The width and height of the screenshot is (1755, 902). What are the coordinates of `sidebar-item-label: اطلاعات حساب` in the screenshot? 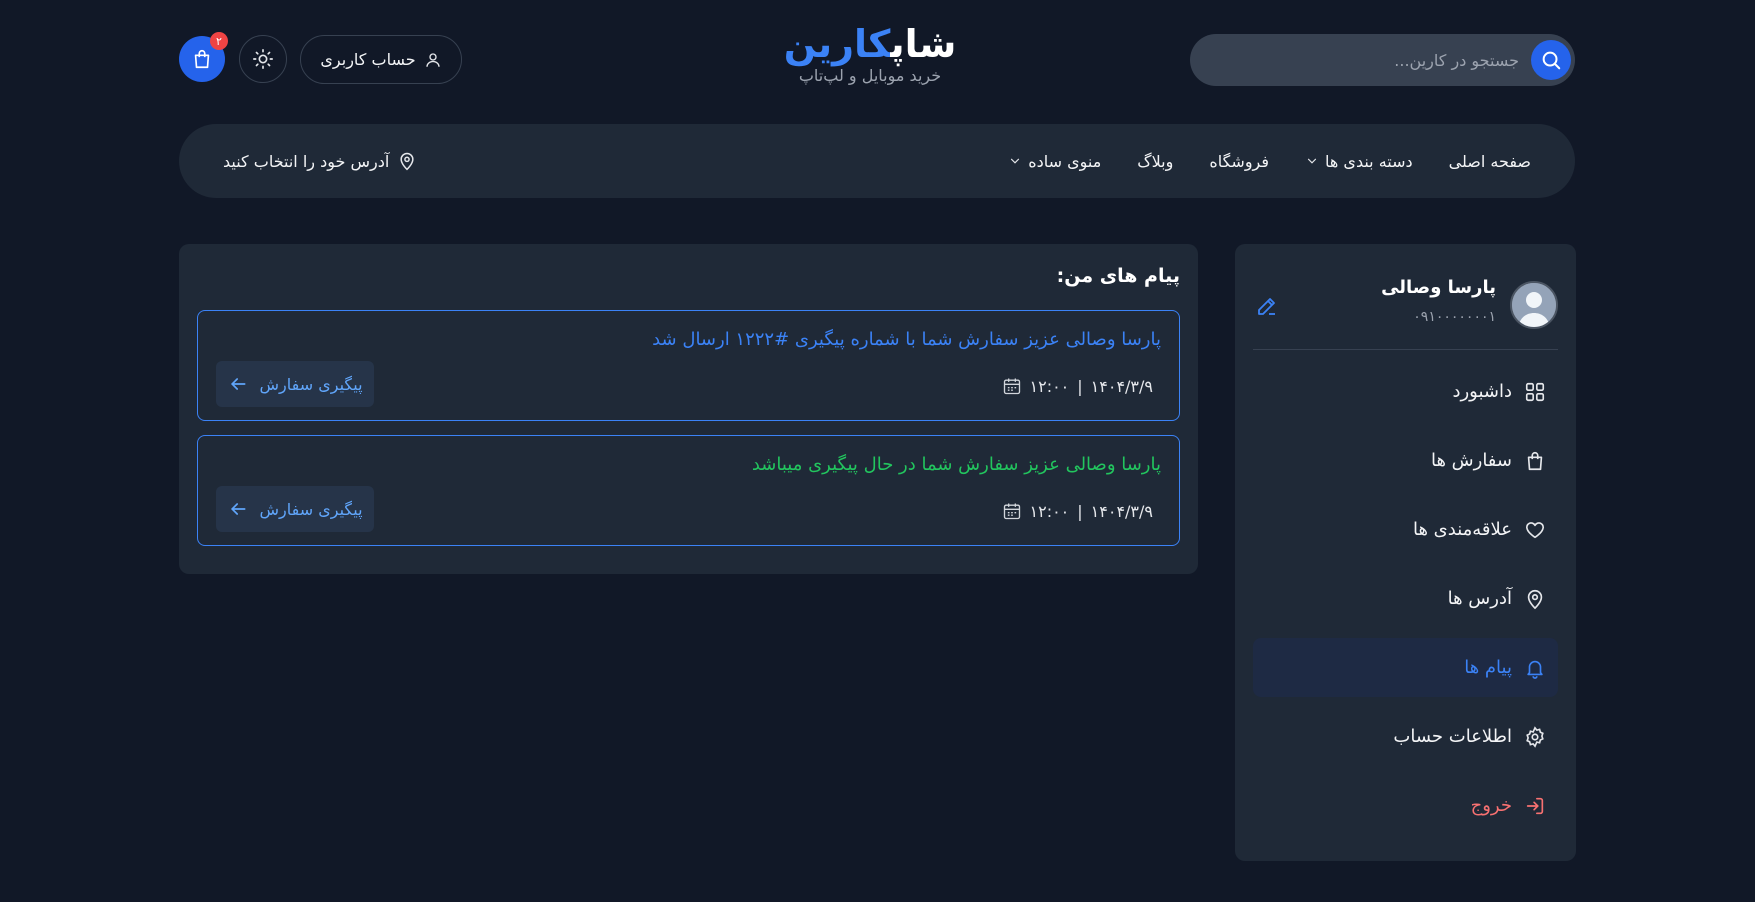 It's located at (1452, 736).